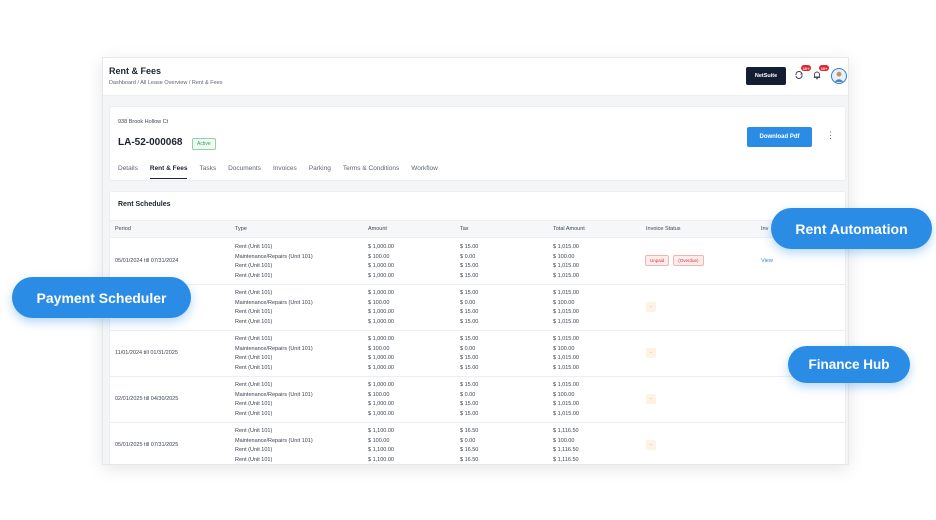 The image size is (936, 520). Describe the element at coordinates (168, 172) in the screenshot. I see `tab-rent-fees: Rent & Fees` at that location.